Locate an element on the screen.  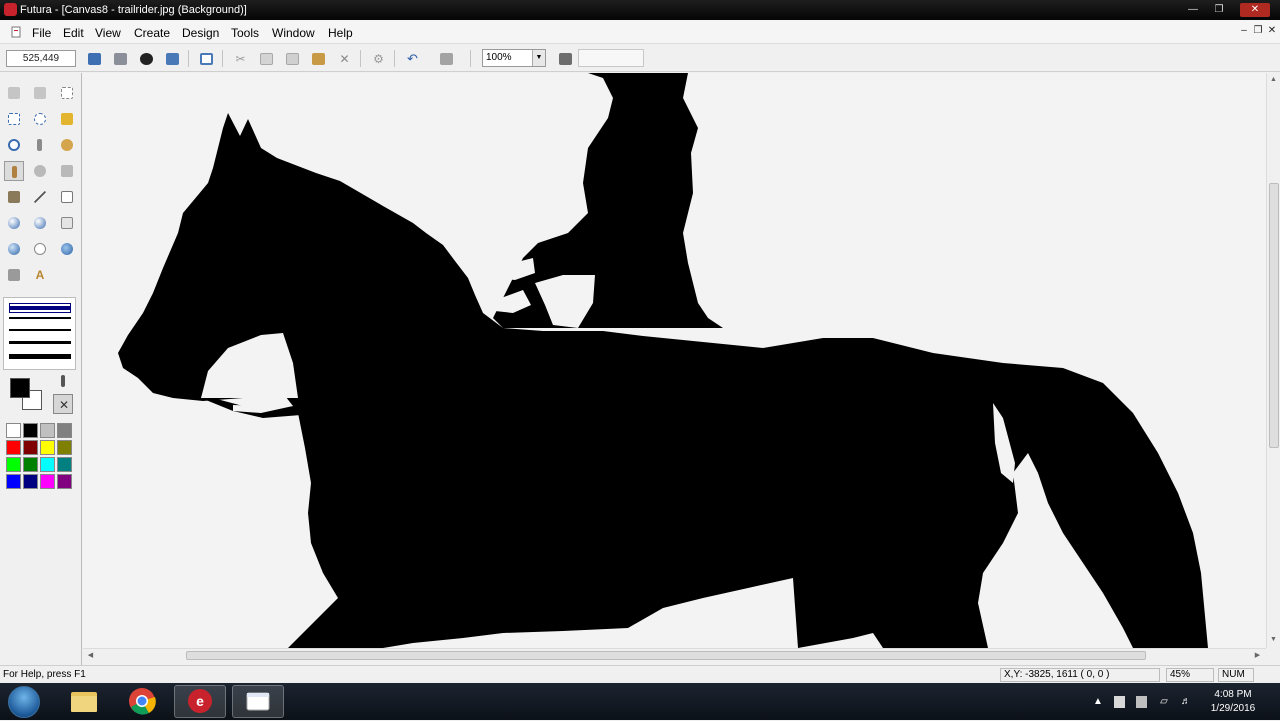
cut-icon: ✂ is located at coordinates (240, 58).